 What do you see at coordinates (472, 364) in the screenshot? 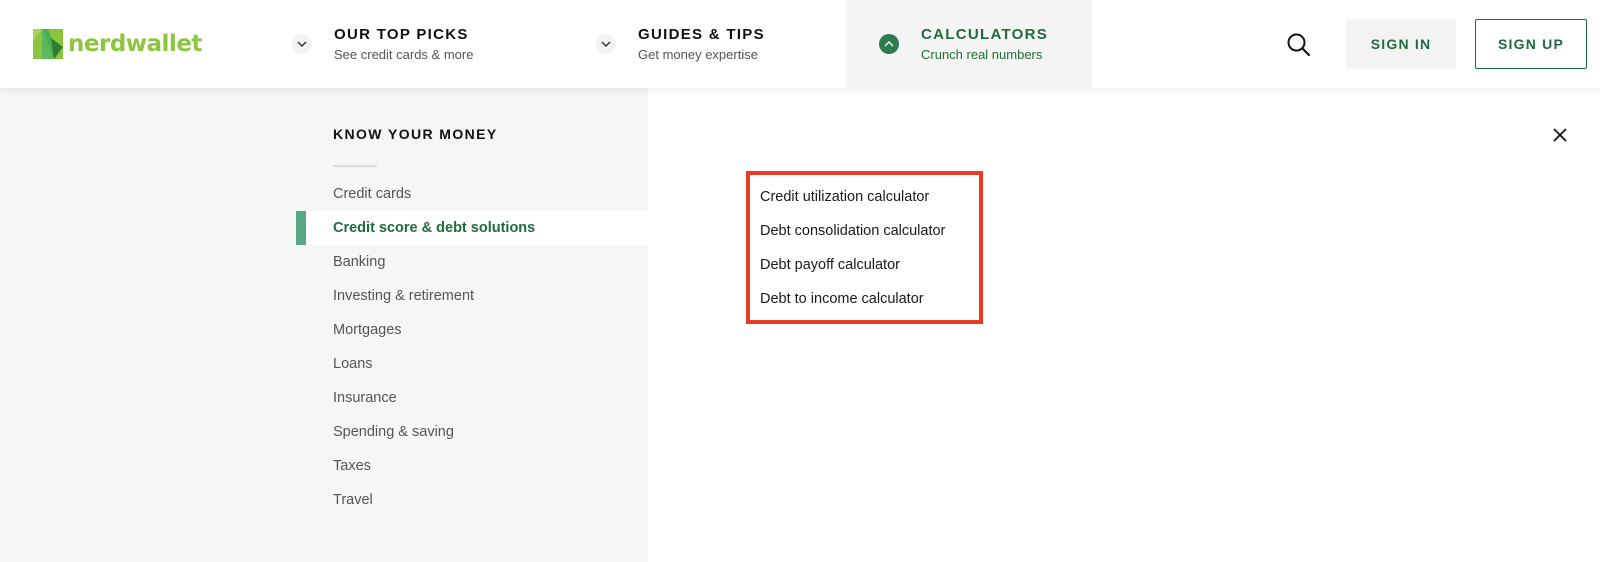
I see `category-loans: Loans` at bounding box center [472, 364].